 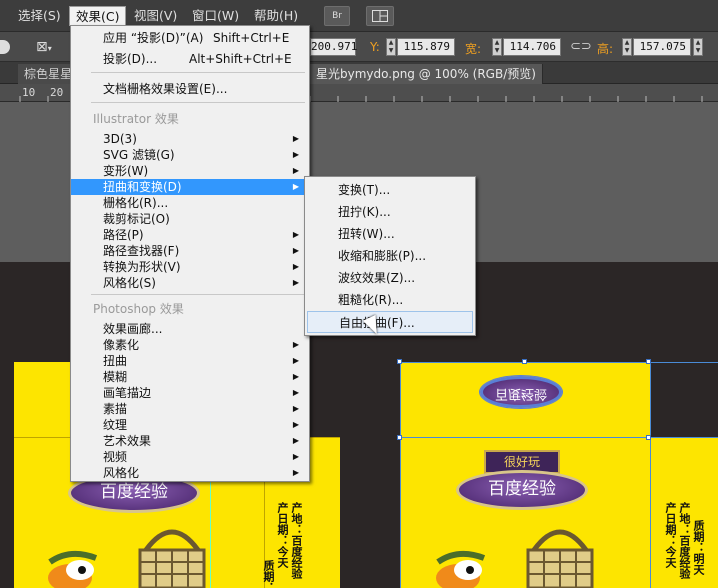 What do you see at coordinates (120, 139) in the screenshot?
I see `menu-item-label: 3D(3)` at bounding box center [120, 139].